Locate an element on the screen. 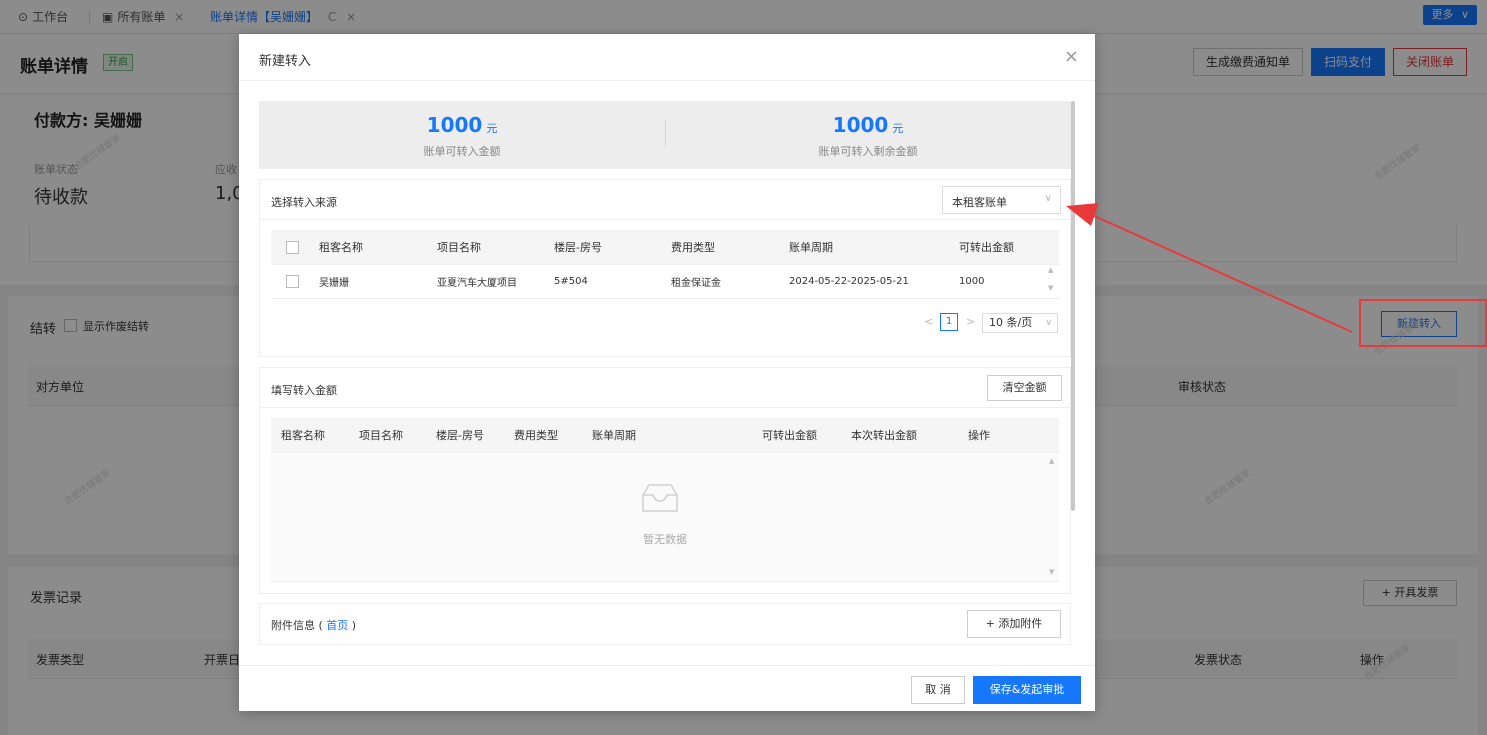  select-all-checkbox is located at coordinates (292, 247).